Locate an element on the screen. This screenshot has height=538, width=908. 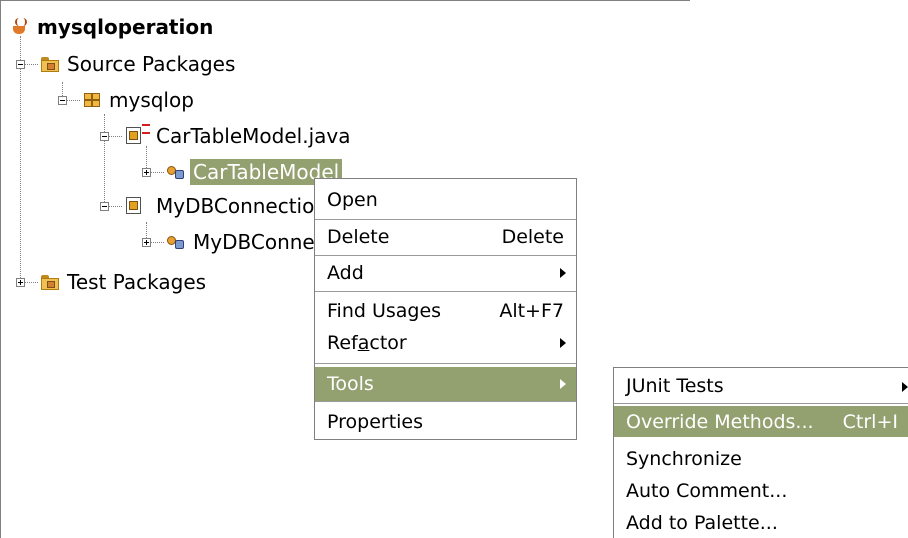
menu-item-label: Find Usages is located at coordinates (384, 311).